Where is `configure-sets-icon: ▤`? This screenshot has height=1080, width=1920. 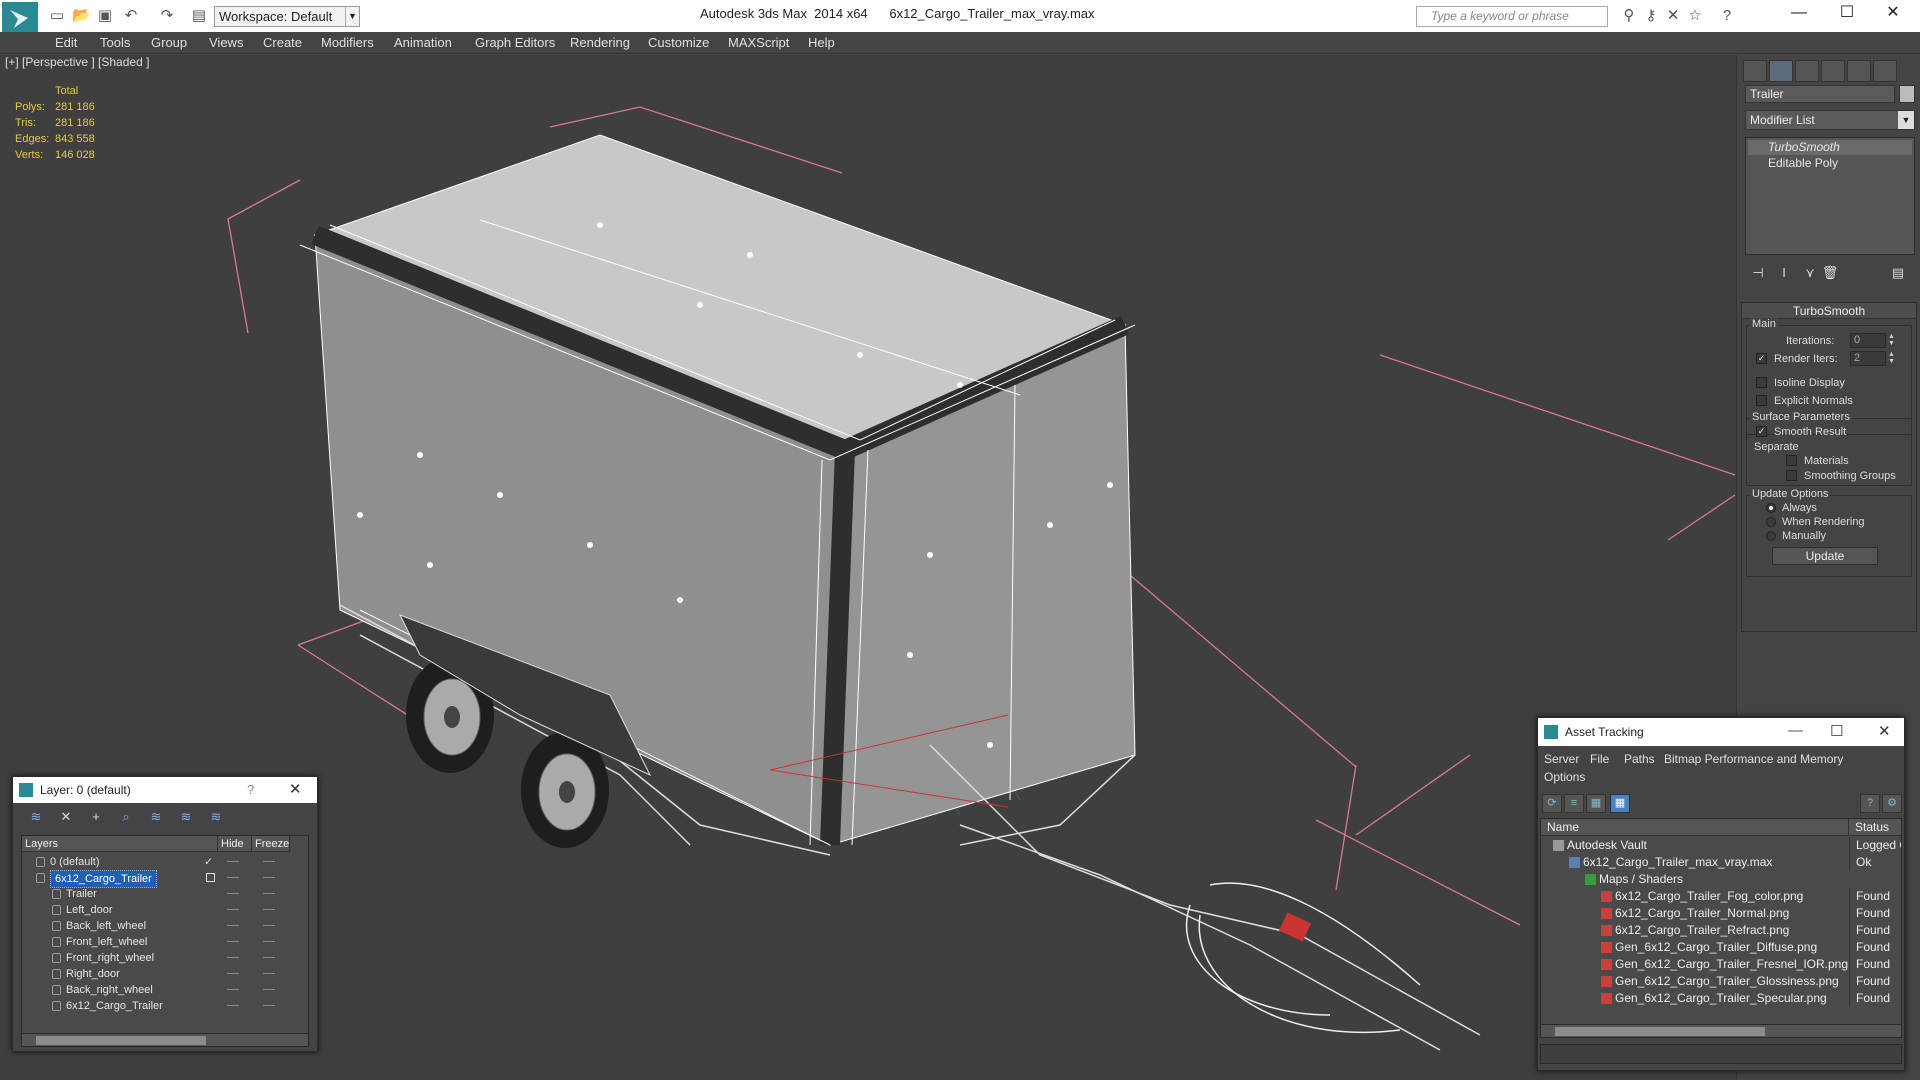 configure-sets-icon: ▤ is located at coordinates (1898, 275).